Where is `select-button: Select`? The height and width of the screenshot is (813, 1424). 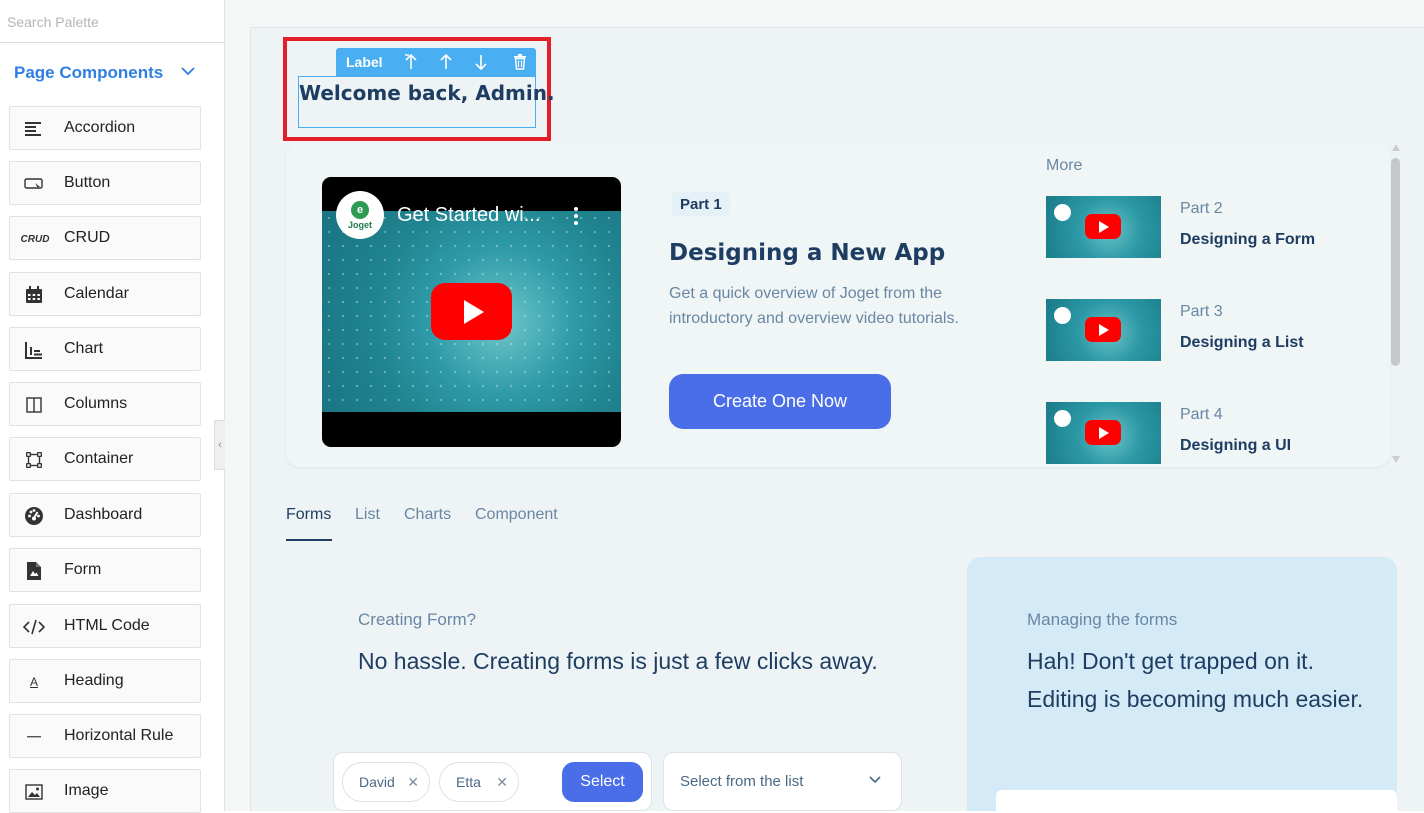
select-button: Select is located at coordinates (602, 782).